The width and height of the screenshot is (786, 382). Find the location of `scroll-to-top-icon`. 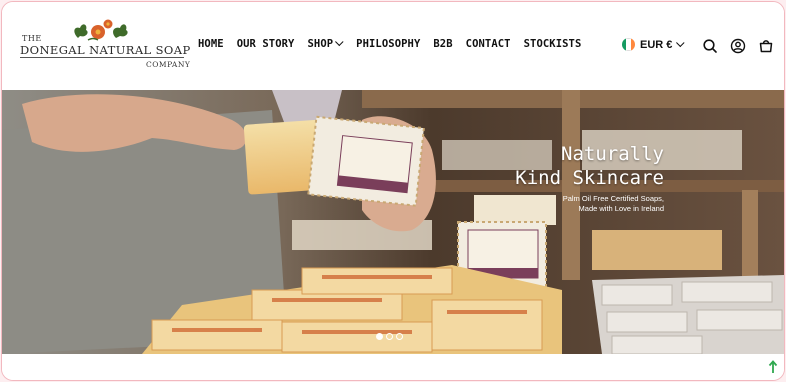

scroll-to-top-icon is located at coordinates (773, 367).